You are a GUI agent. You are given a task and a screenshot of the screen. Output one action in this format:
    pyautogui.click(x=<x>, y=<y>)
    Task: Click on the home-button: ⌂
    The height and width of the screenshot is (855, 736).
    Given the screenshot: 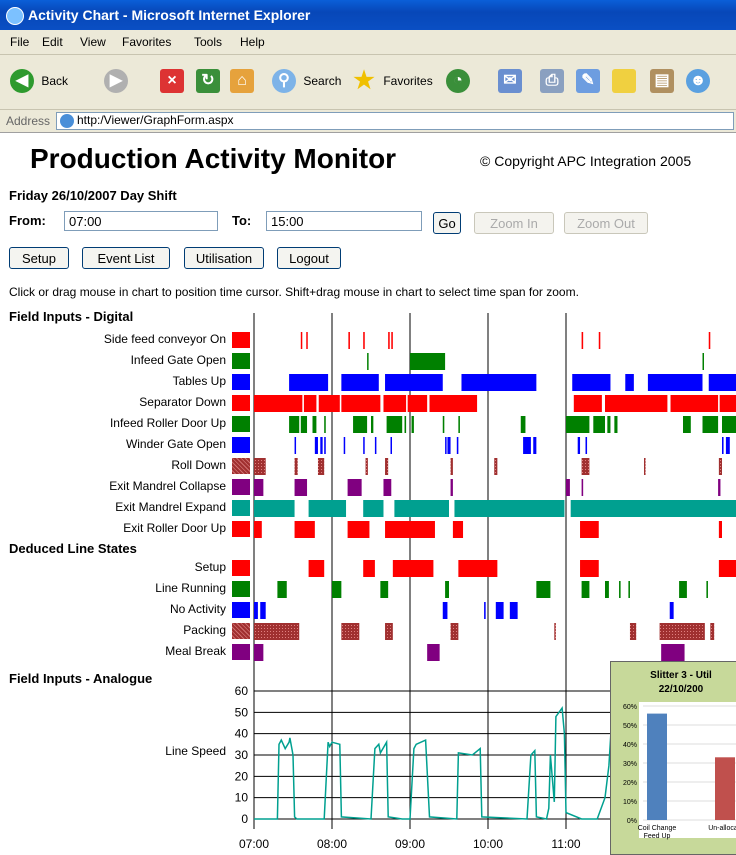 What is the action you would take?
    pyautogui.click(x=242, y=83)
    